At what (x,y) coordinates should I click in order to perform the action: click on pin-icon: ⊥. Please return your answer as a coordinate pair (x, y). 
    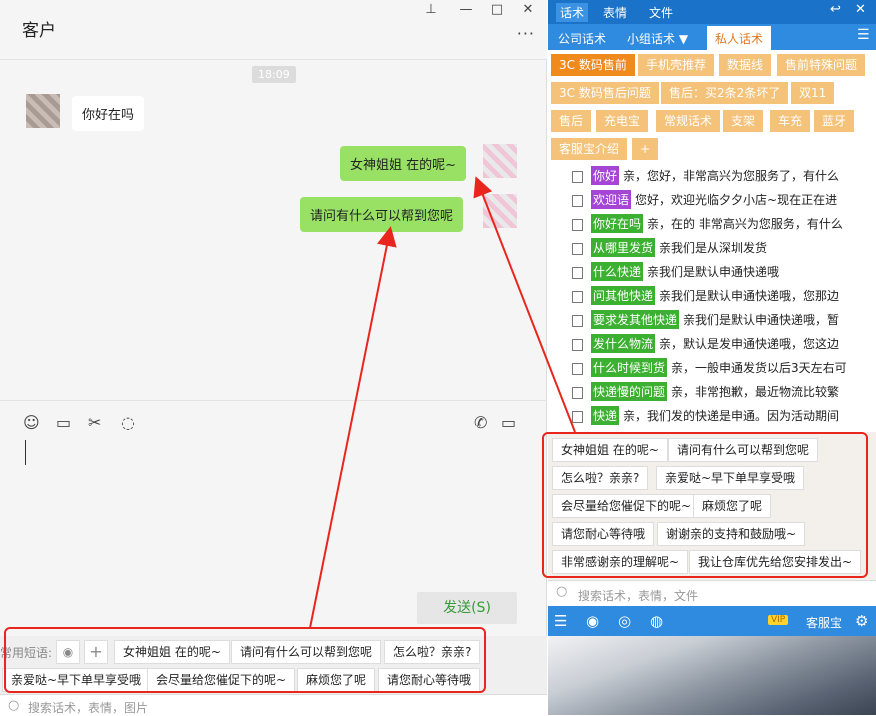
    Looking at the image, I should click on (431, 9).